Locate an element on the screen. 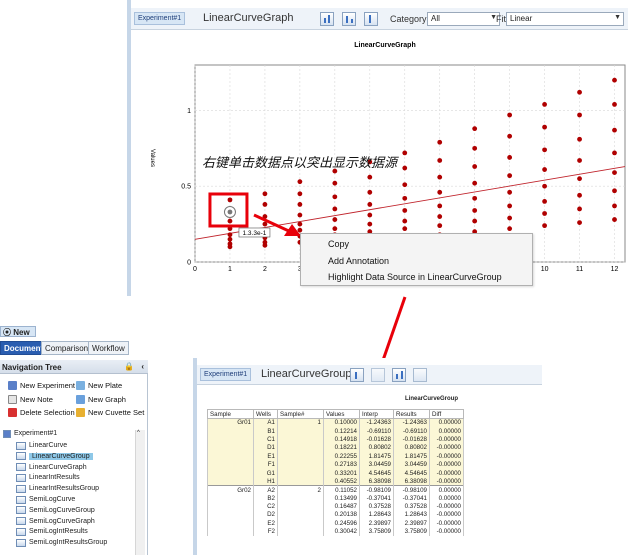 This screenshot has width=628, height=555. table-row: B2 0.13499 -0.37041 -0.37041 0.00000 is located at coordinates (335, 498).